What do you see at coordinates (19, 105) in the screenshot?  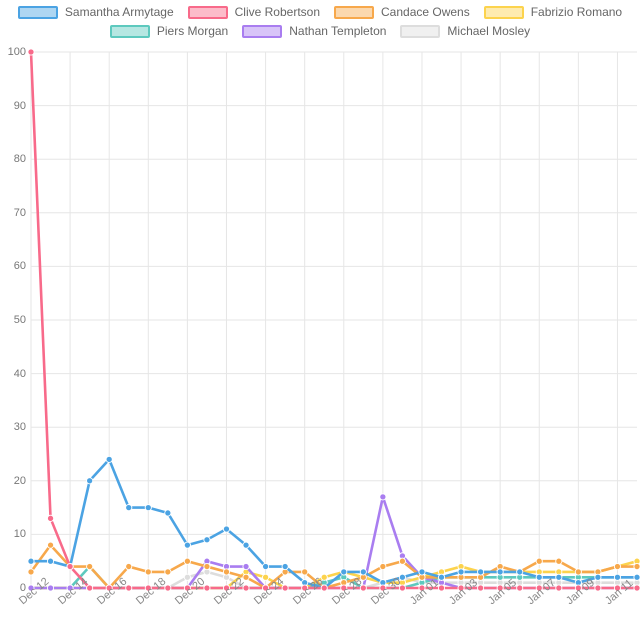 I see `y-axis-tick-label: 90` at bounding box center [19, 105].